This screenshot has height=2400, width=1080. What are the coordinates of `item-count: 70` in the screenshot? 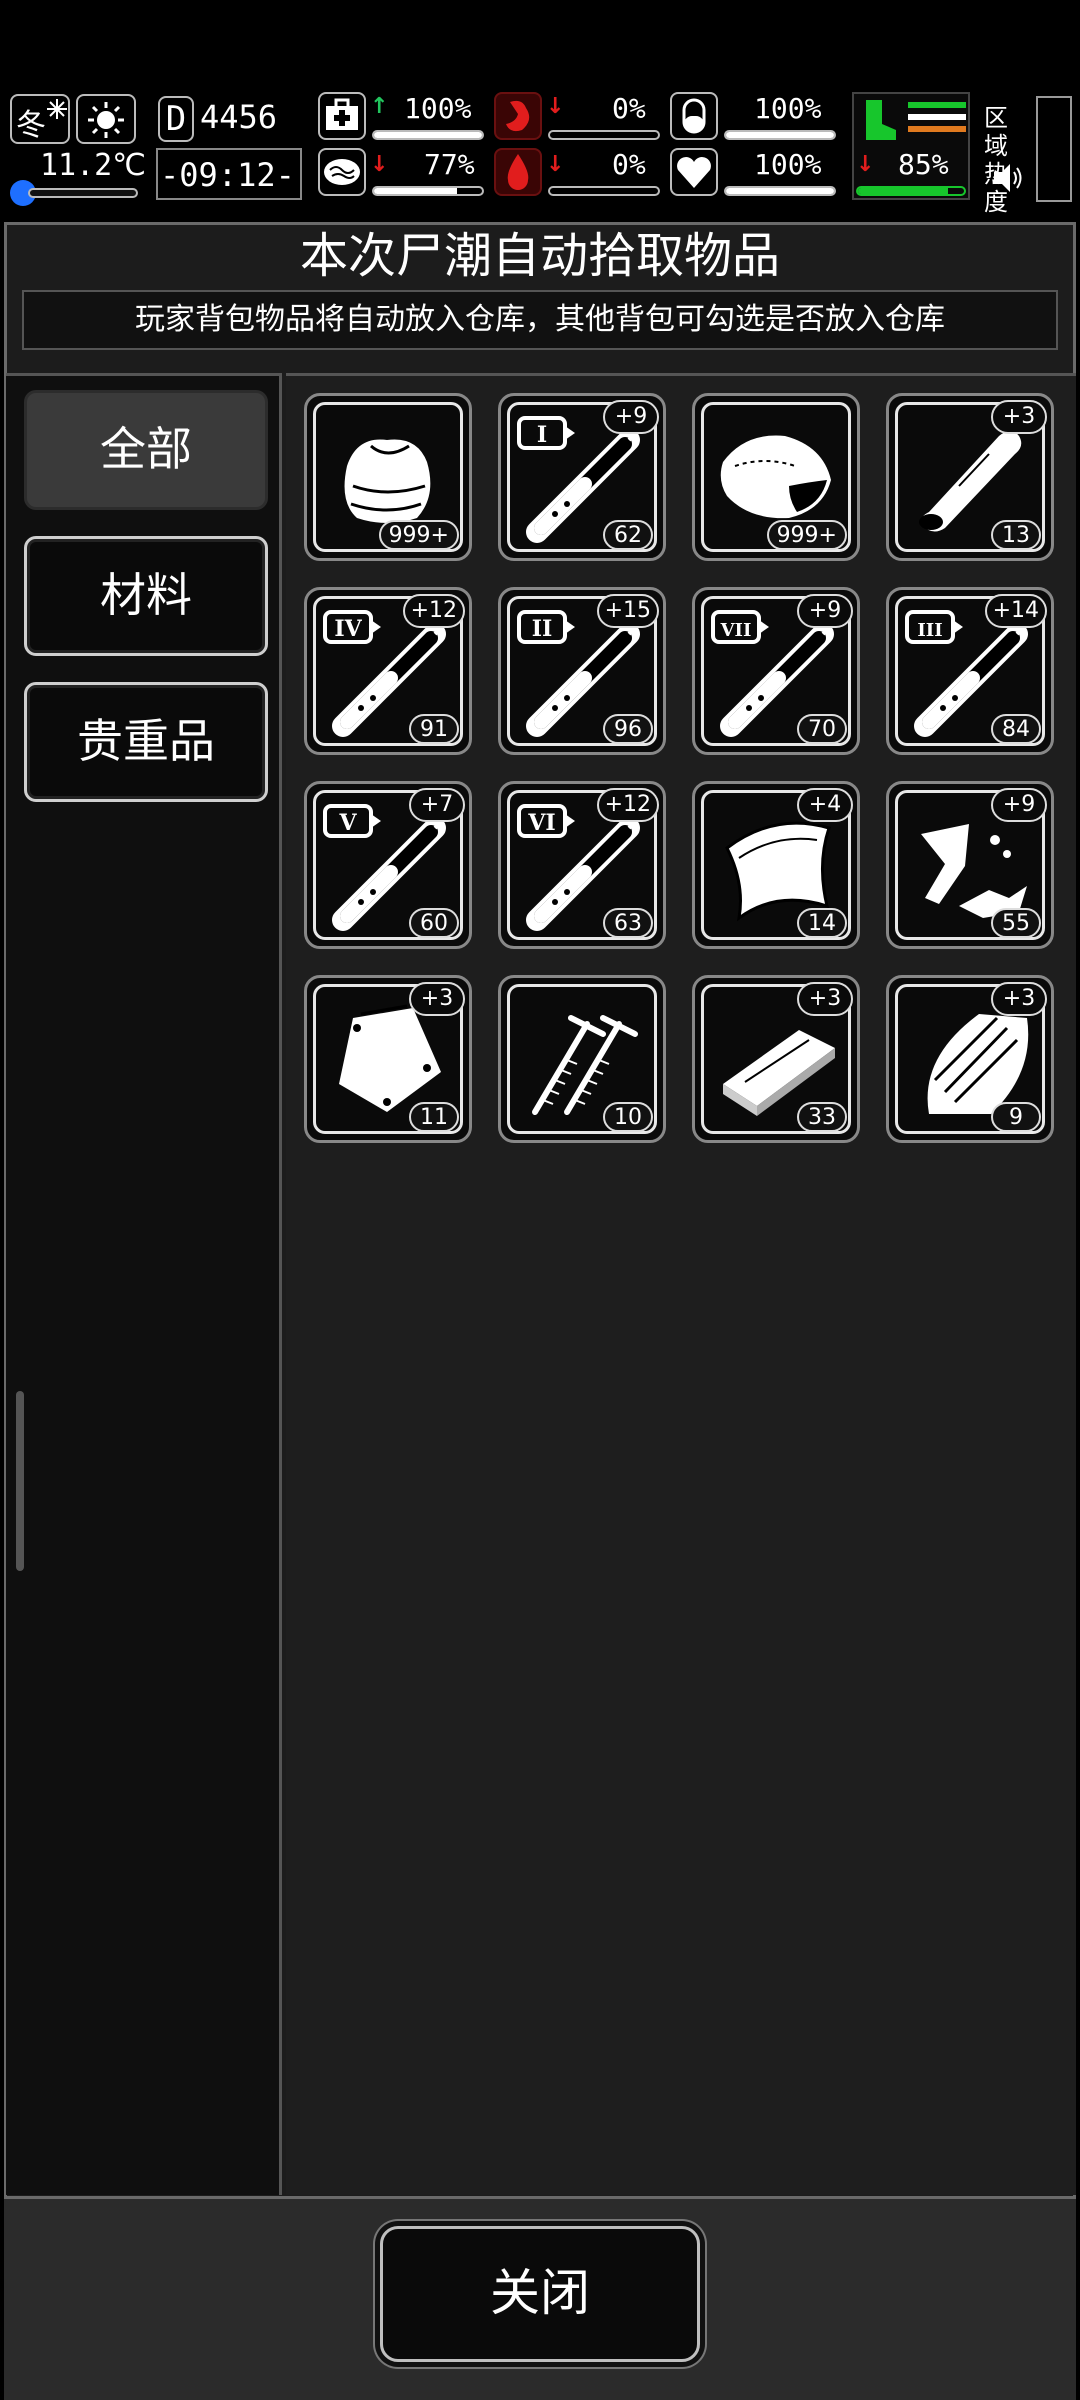 It's located at (822, 729).